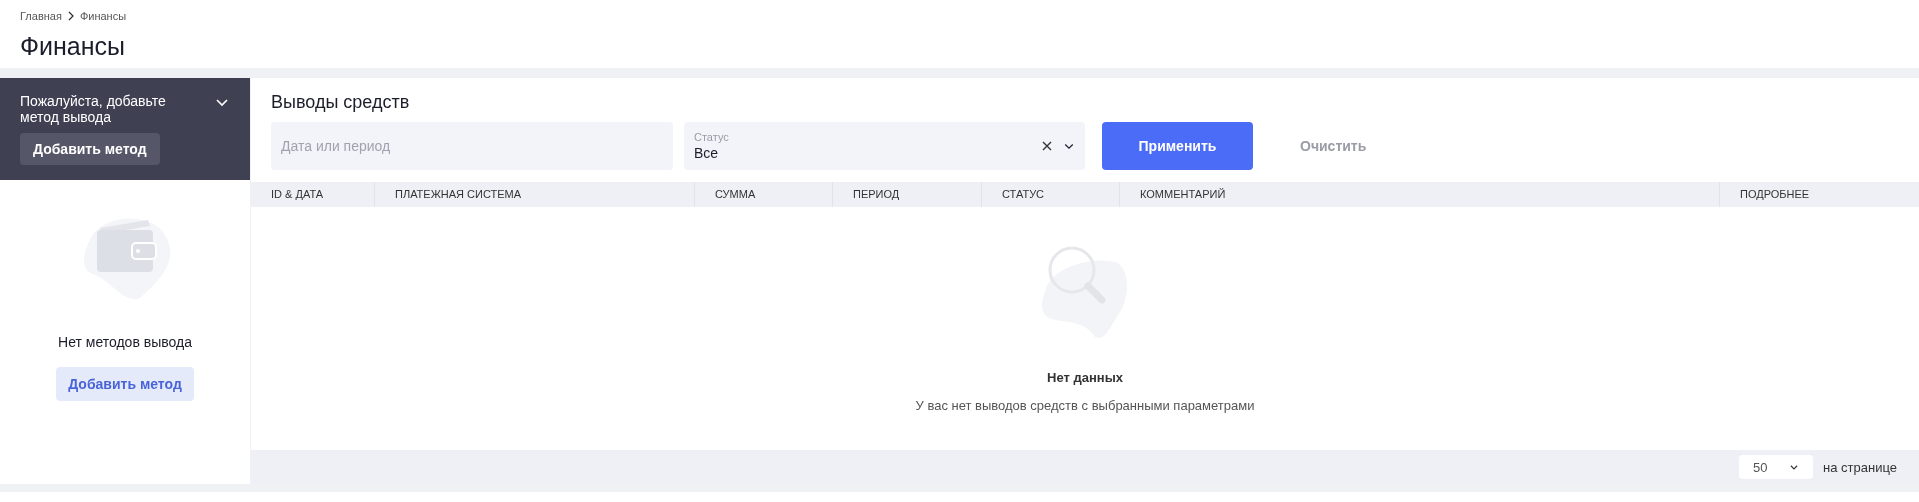  I want to click on empty-title: Нет методов вывода, so click(125, 342).